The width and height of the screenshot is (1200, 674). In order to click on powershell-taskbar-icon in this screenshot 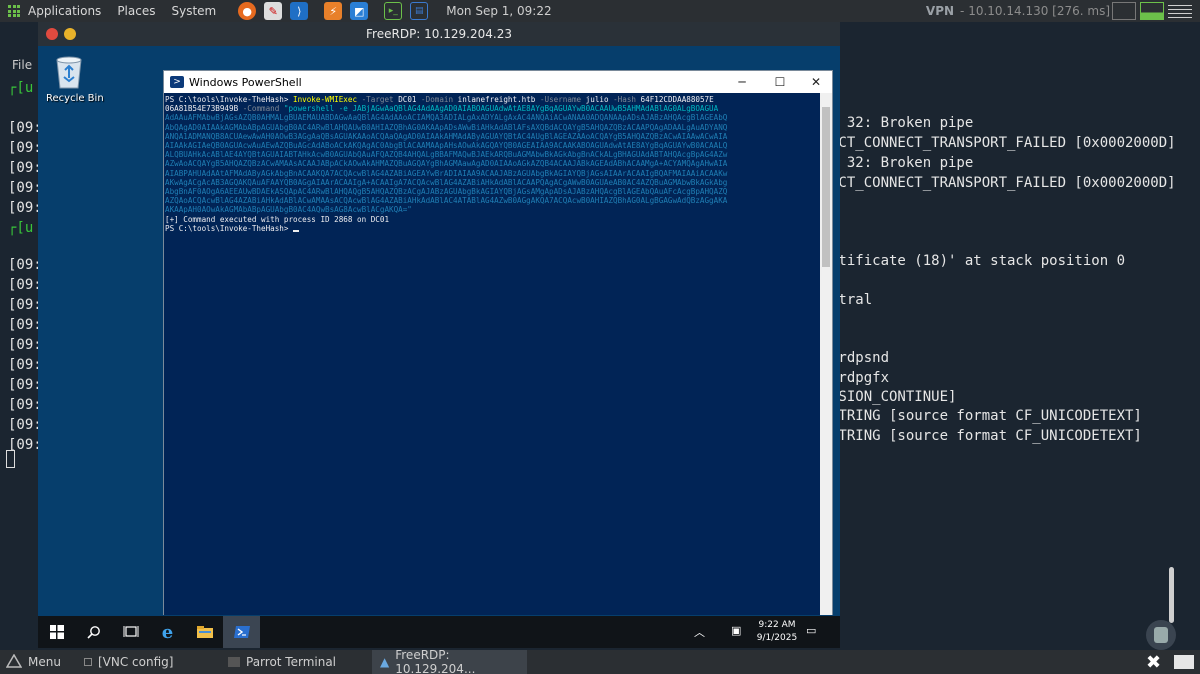, I will do `click(241, 632)`.